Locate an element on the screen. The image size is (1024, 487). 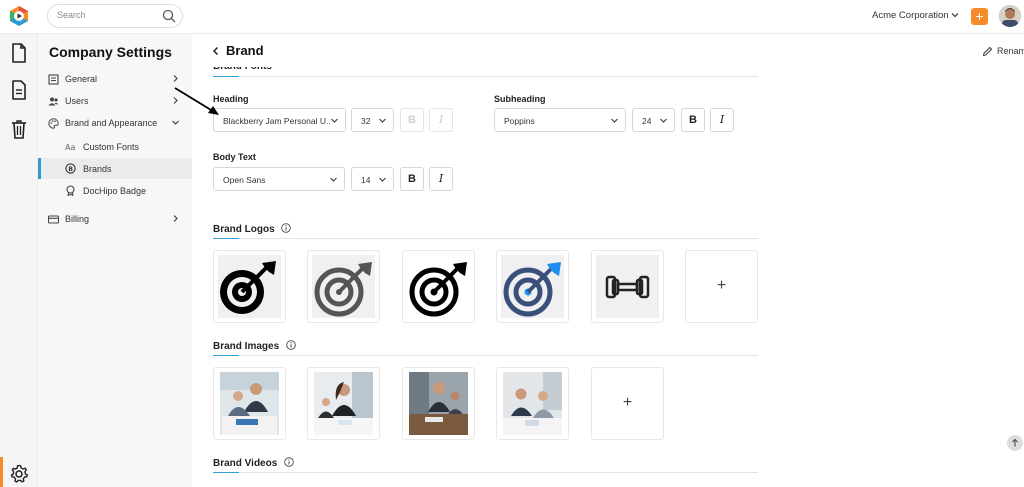
document-icon is located at coordinates (19, 53).